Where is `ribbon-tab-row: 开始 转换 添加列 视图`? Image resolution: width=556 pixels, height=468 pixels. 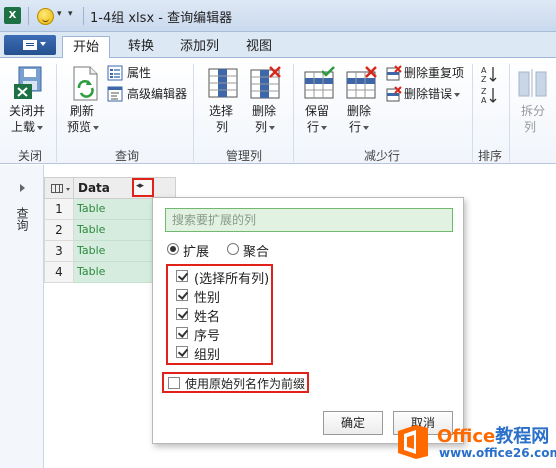
ribbon-tab-row: 开始 转换 添加列 视图 is located at coordinates (278, 45).